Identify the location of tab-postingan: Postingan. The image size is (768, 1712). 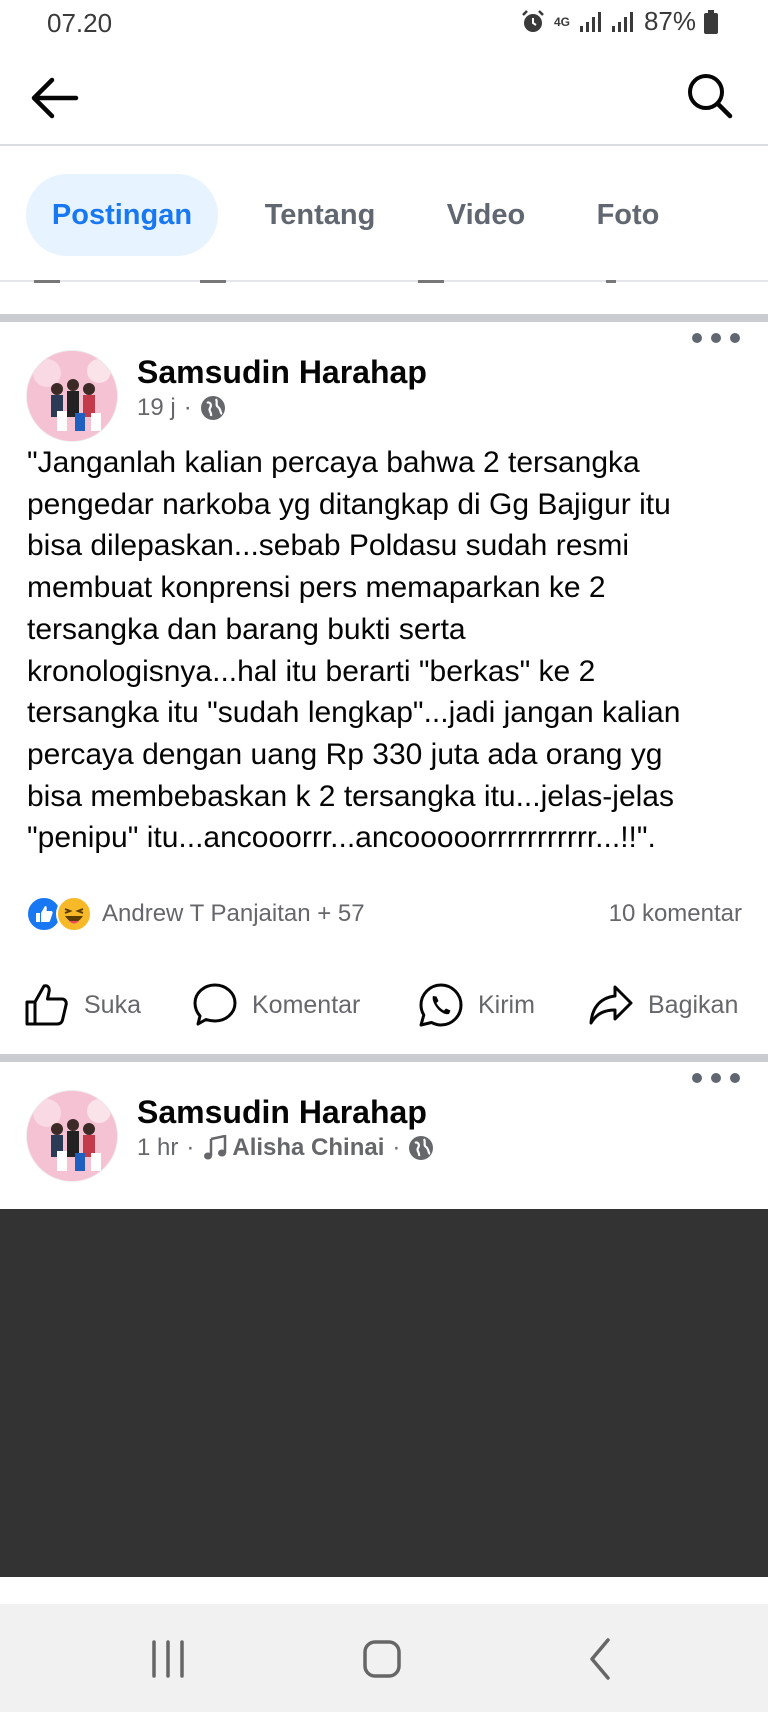
(122, 215).